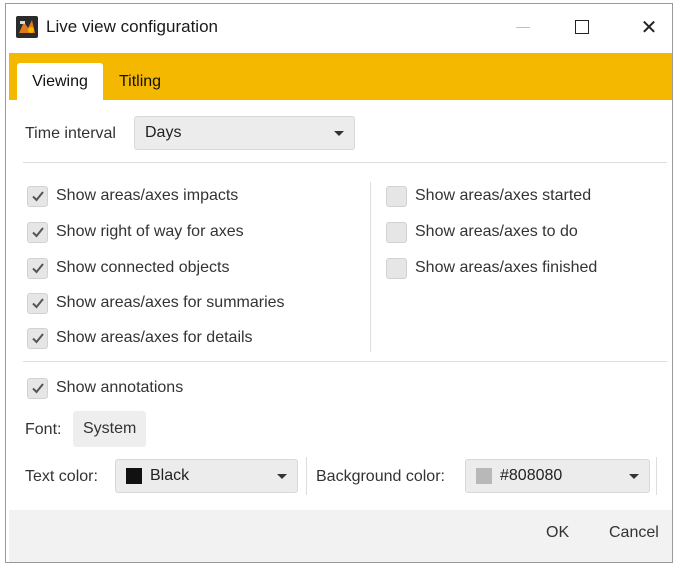  I want to click on background-color-select: #808080, so click(557, 476).